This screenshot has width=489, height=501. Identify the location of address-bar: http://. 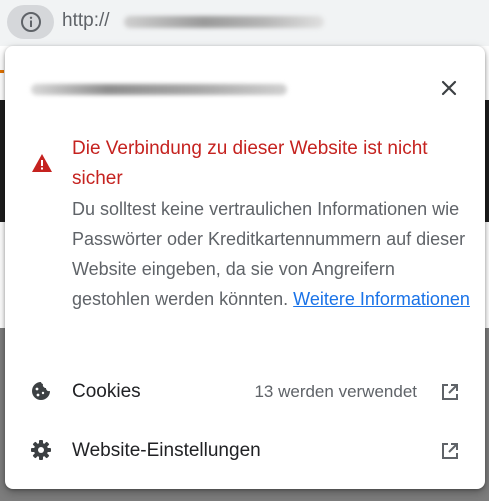
(244, 23).